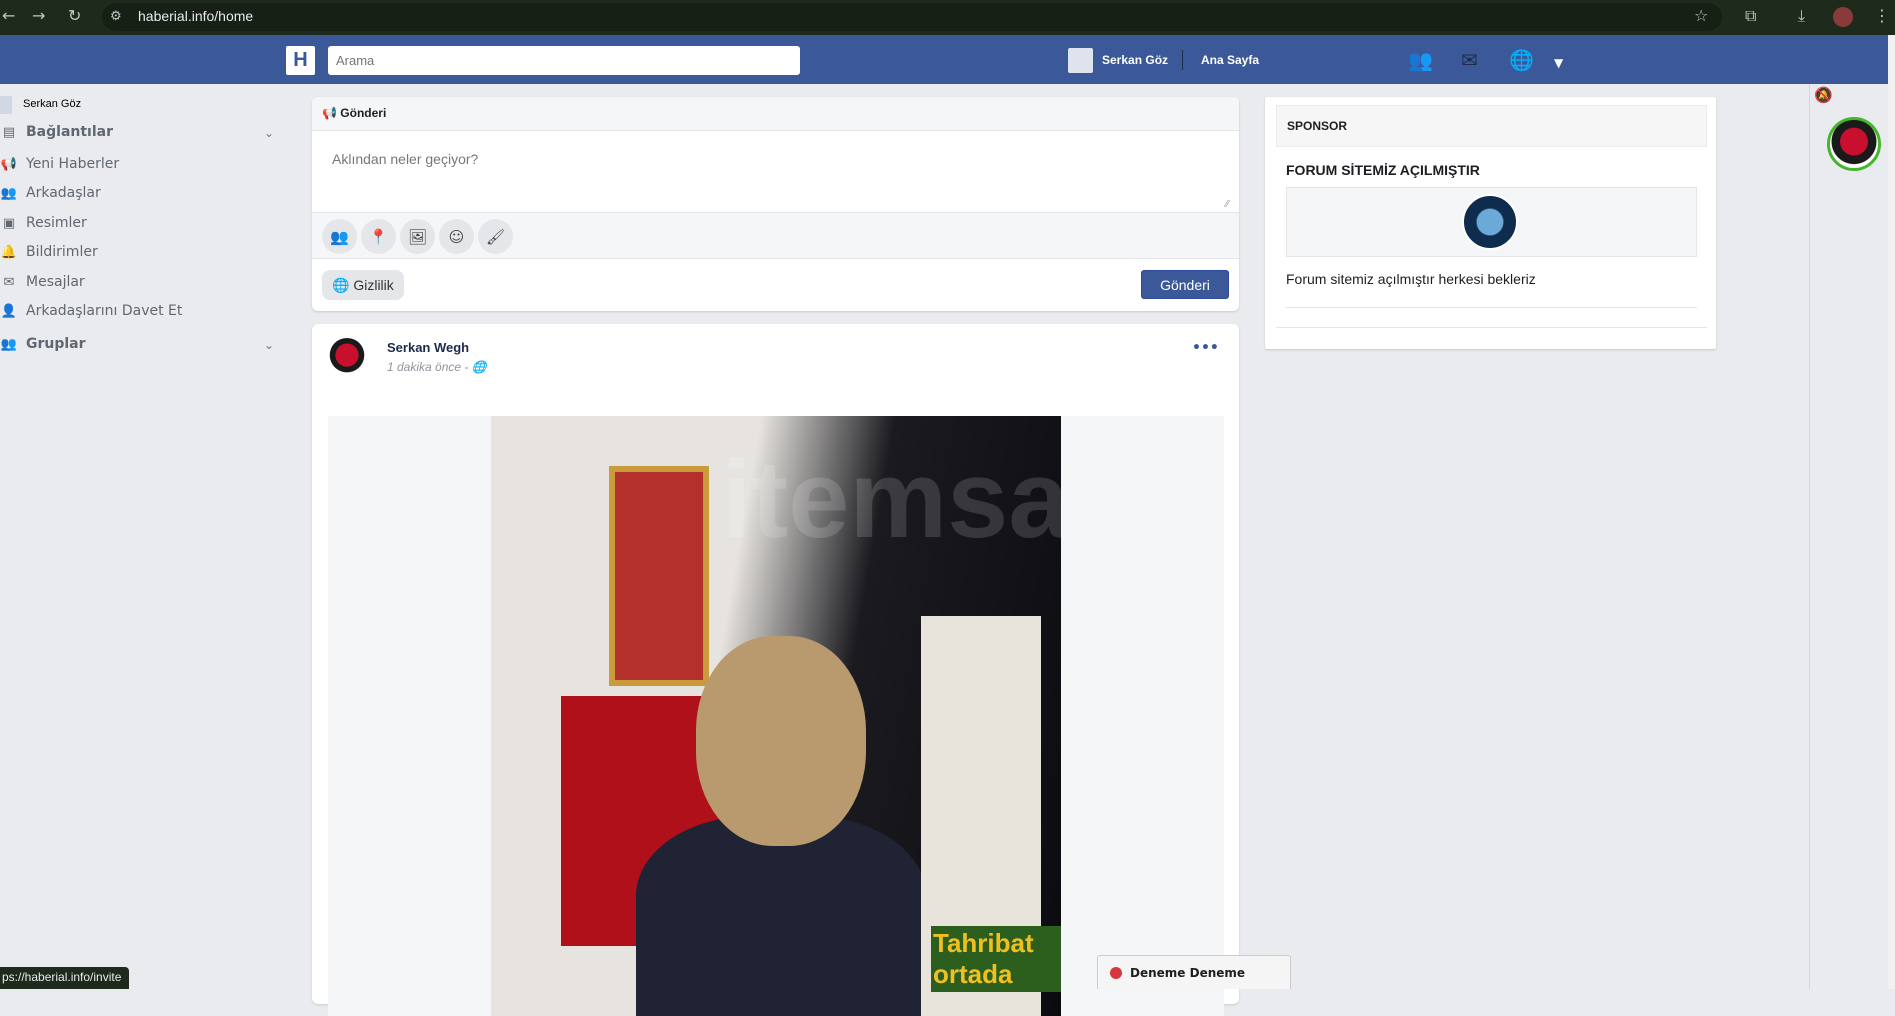  I want to click on user-avatar, so click(1080, 60).